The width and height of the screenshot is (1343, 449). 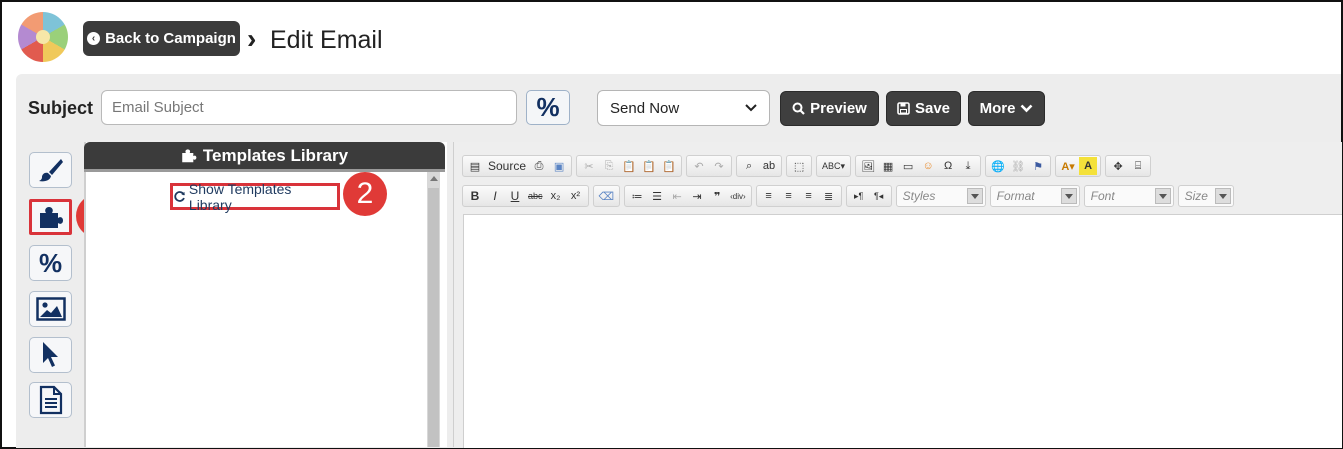 What do you see at coordinates (589, 166) in the screenshot?
I see `cut-icon: ✂` at bounding box center [589, 166].